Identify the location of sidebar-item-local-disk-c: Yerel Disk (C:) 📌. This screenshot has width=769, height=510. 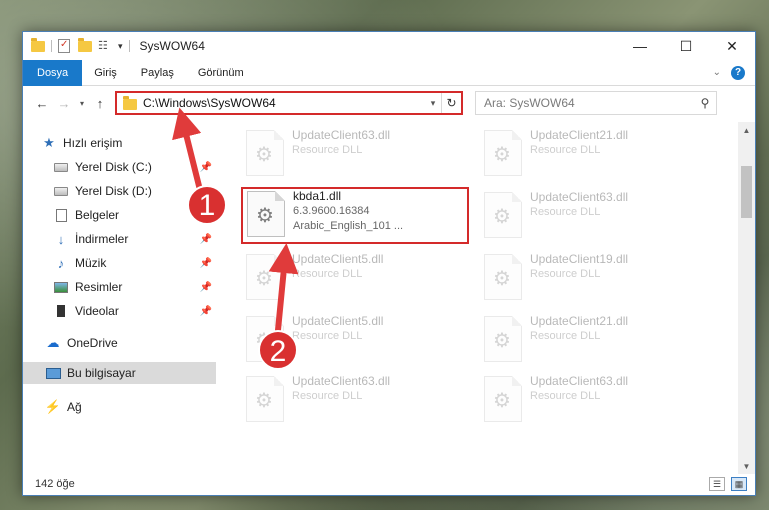
(119, 167).